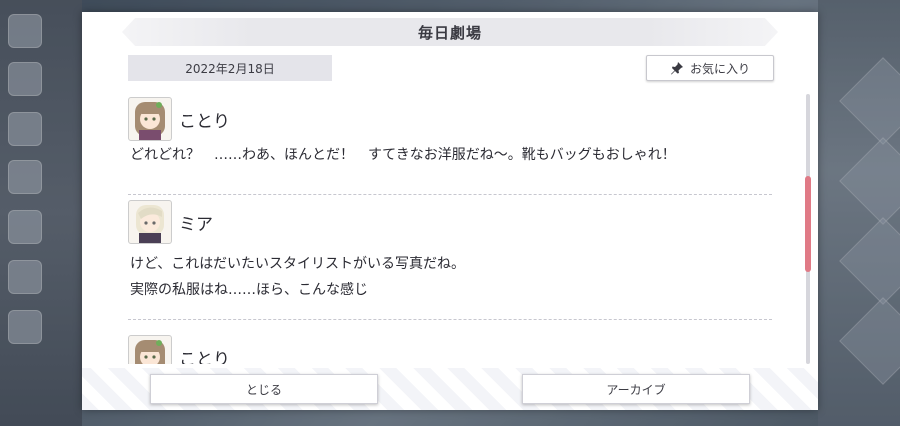 This screenshot has width=900, height=426. I want to click on archive-button: アーカイブ, so click(636, 389).